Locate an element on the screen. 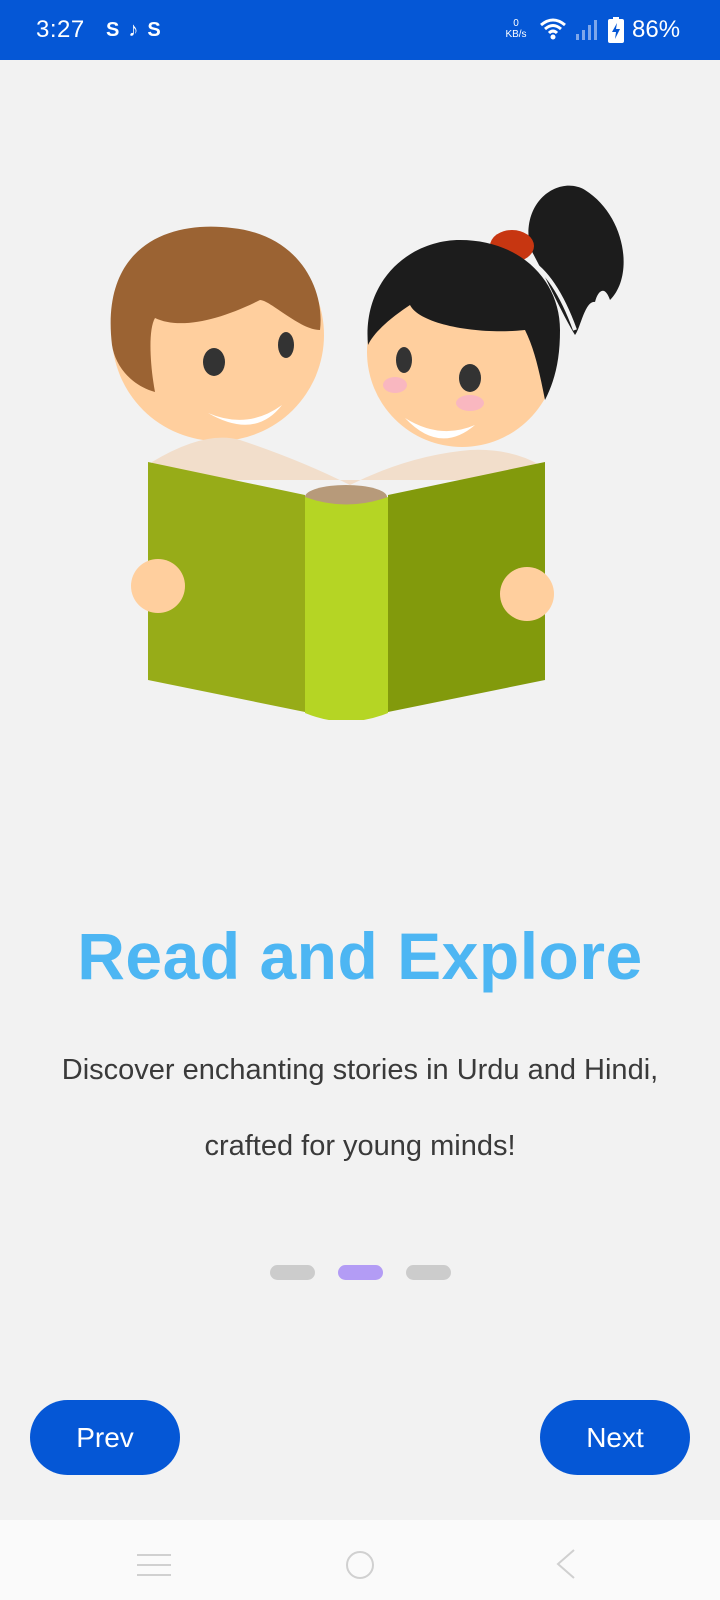 This screenshot has width=720, height=1600. system-nav-bar is located at coordinates (360, 1560).